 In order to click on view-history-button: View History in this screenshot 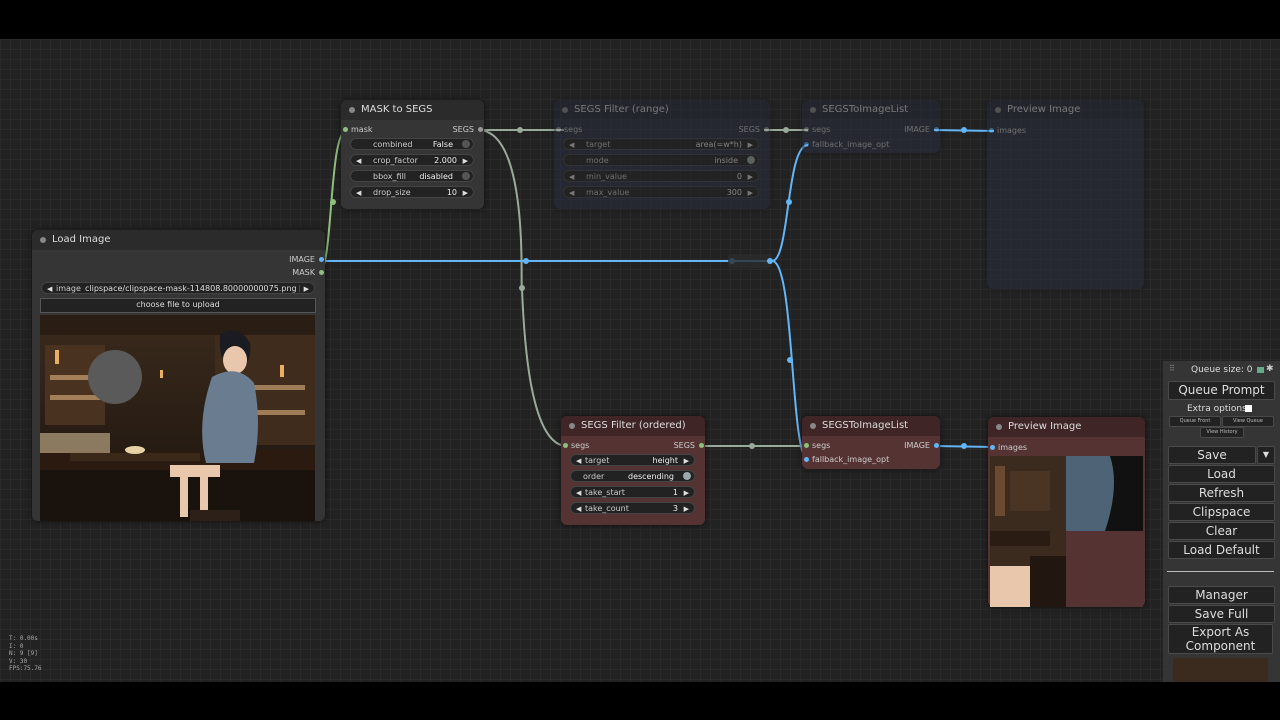, I will do `click(1222, 432)`.